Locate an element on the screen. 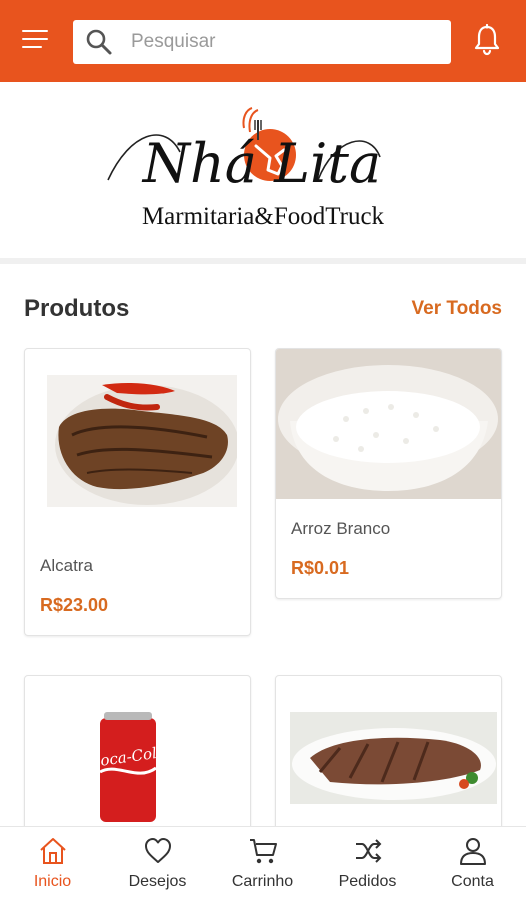  product-image-soda-can: Coca-Cola is located at coordinates (128, 767).